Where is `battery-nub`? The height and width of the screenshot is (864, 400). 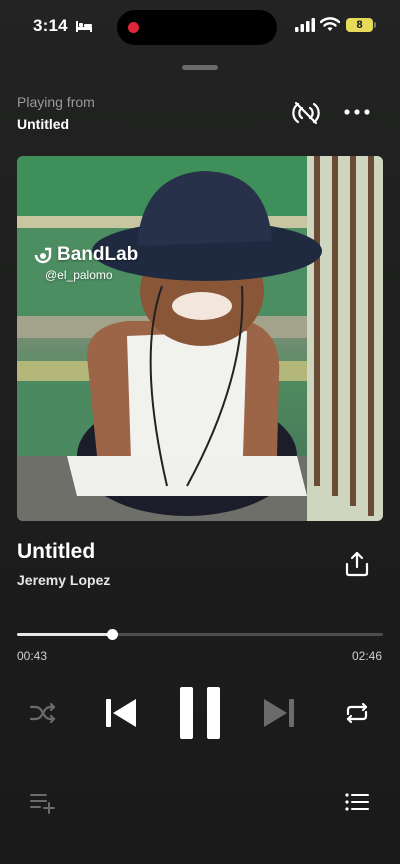
battery-nub is located at coordinates (375, 25).